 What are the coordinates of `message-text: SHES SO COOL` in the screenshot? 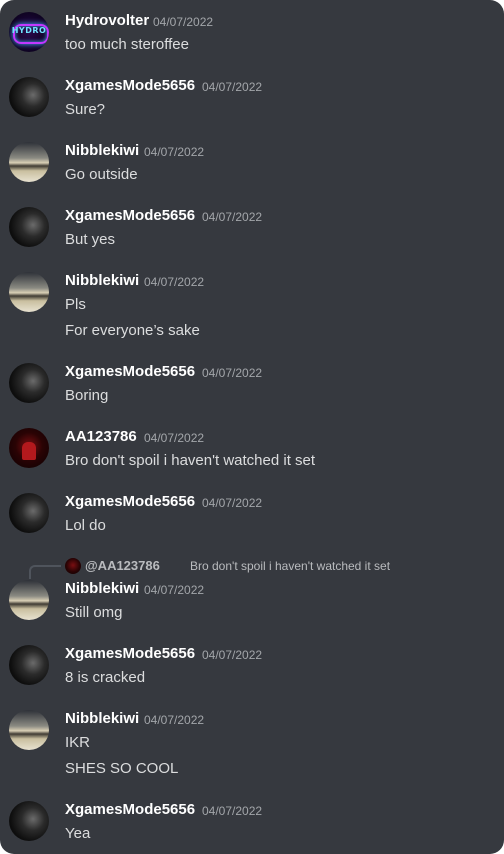 It's located at (122, 768).